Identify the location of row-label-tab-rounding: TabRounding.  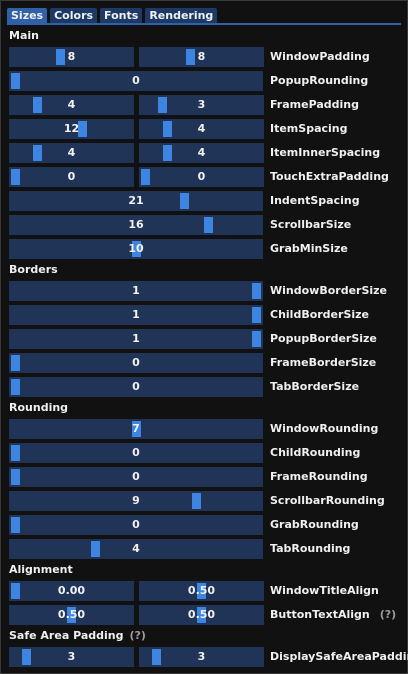
(310, 549).